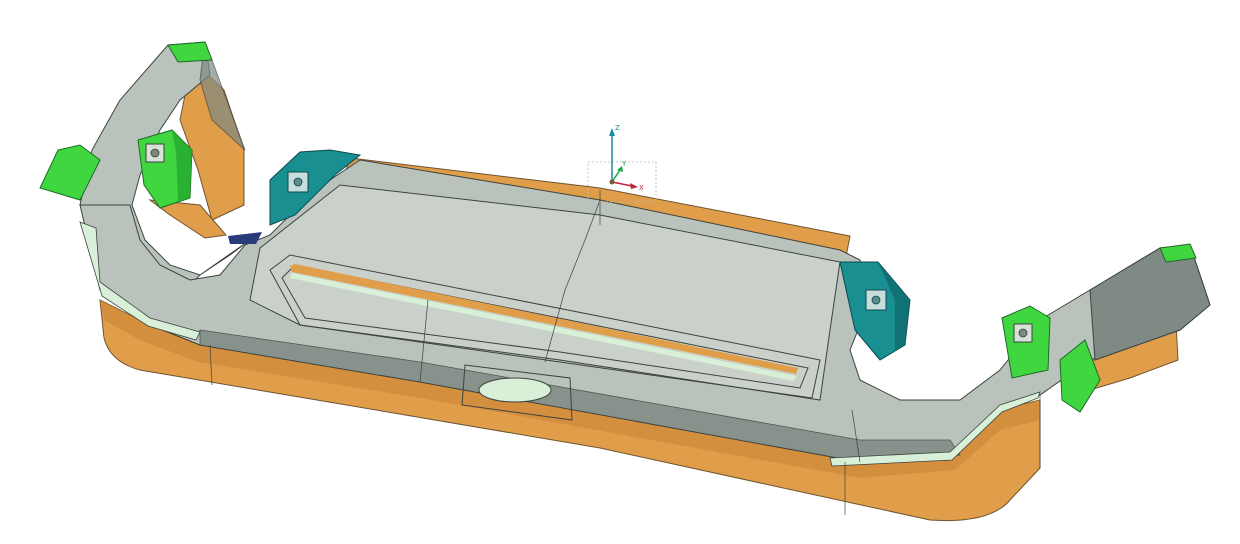  I want to click on axis-y-label: Y, so click(624, 164).